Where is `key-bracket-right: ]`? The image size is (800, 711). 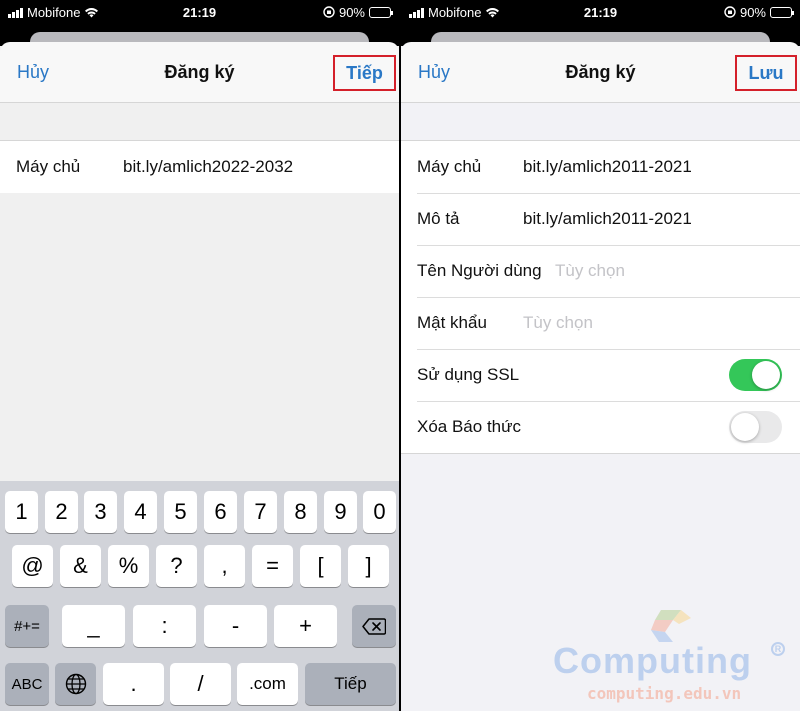 key-bracket-right: ] is located at coordinates (368, 566).